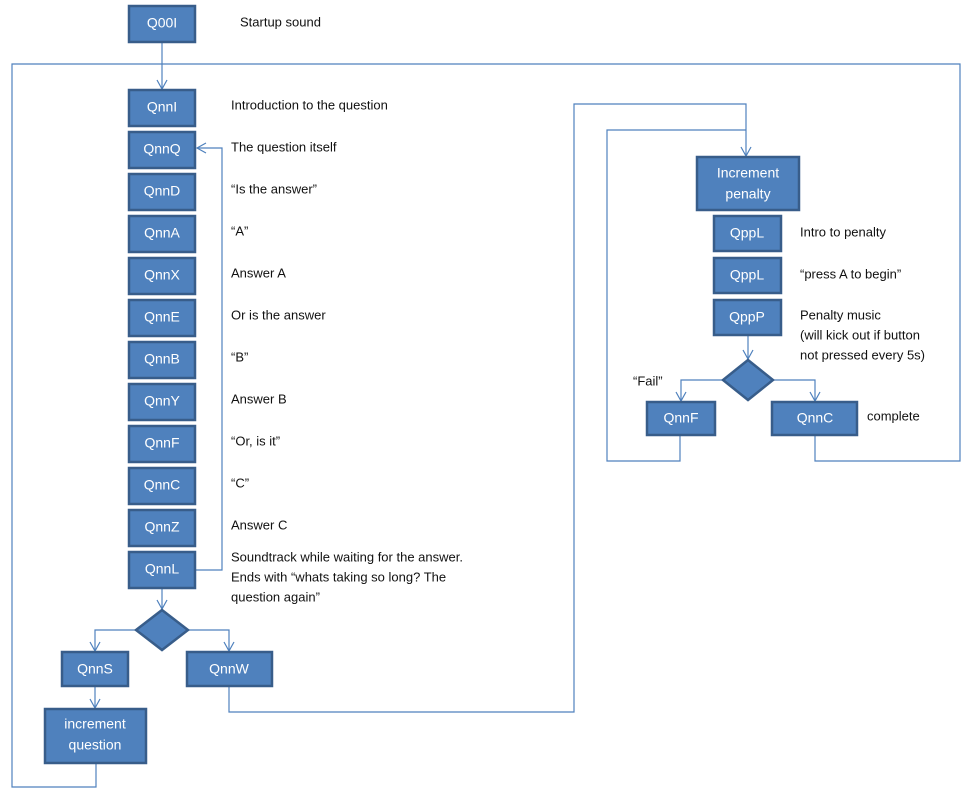  What do you see at coordinates (95, 736) in the screenshot?
I see `node-increment-question: increment question` at bounding box center [95, 736].